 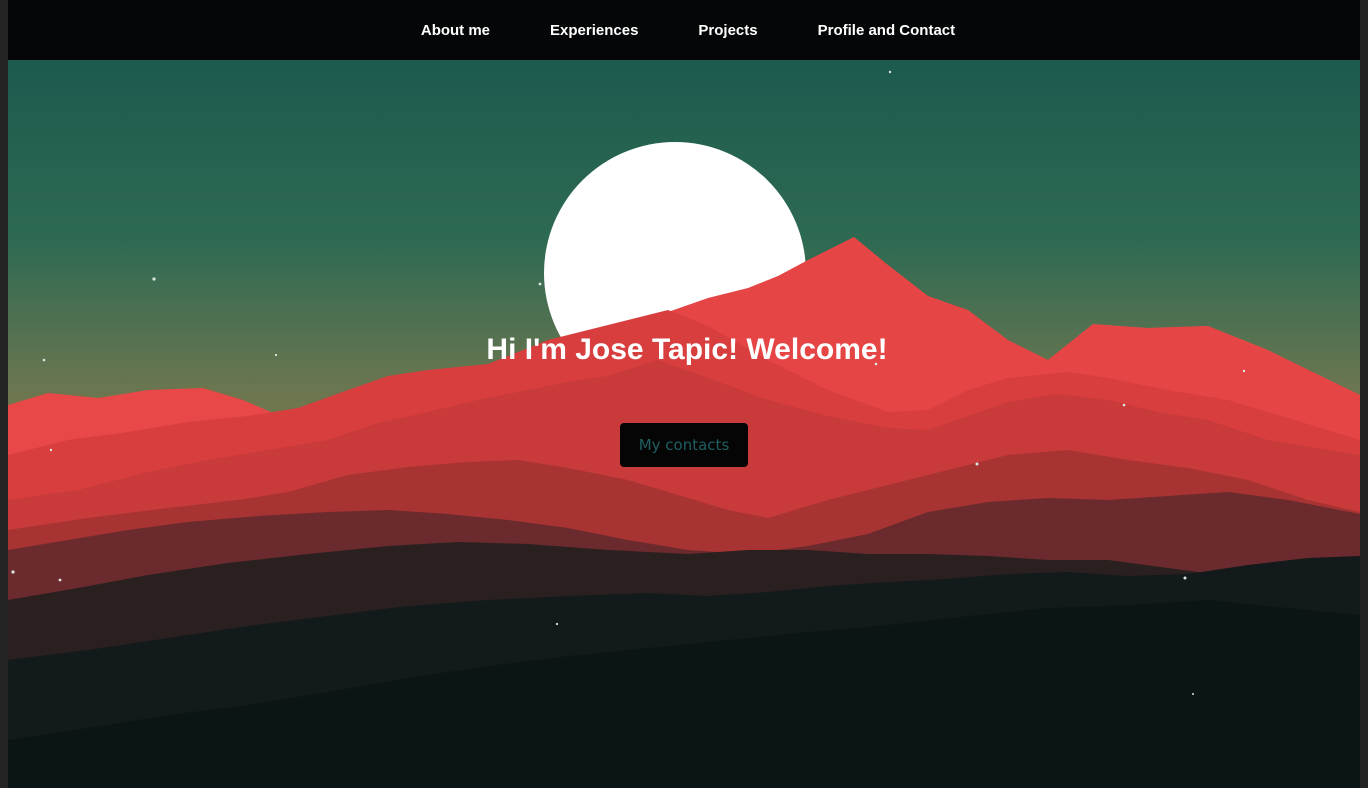 I want to click on nav-link-experiences: Experiences, so click(x=594, y=30).